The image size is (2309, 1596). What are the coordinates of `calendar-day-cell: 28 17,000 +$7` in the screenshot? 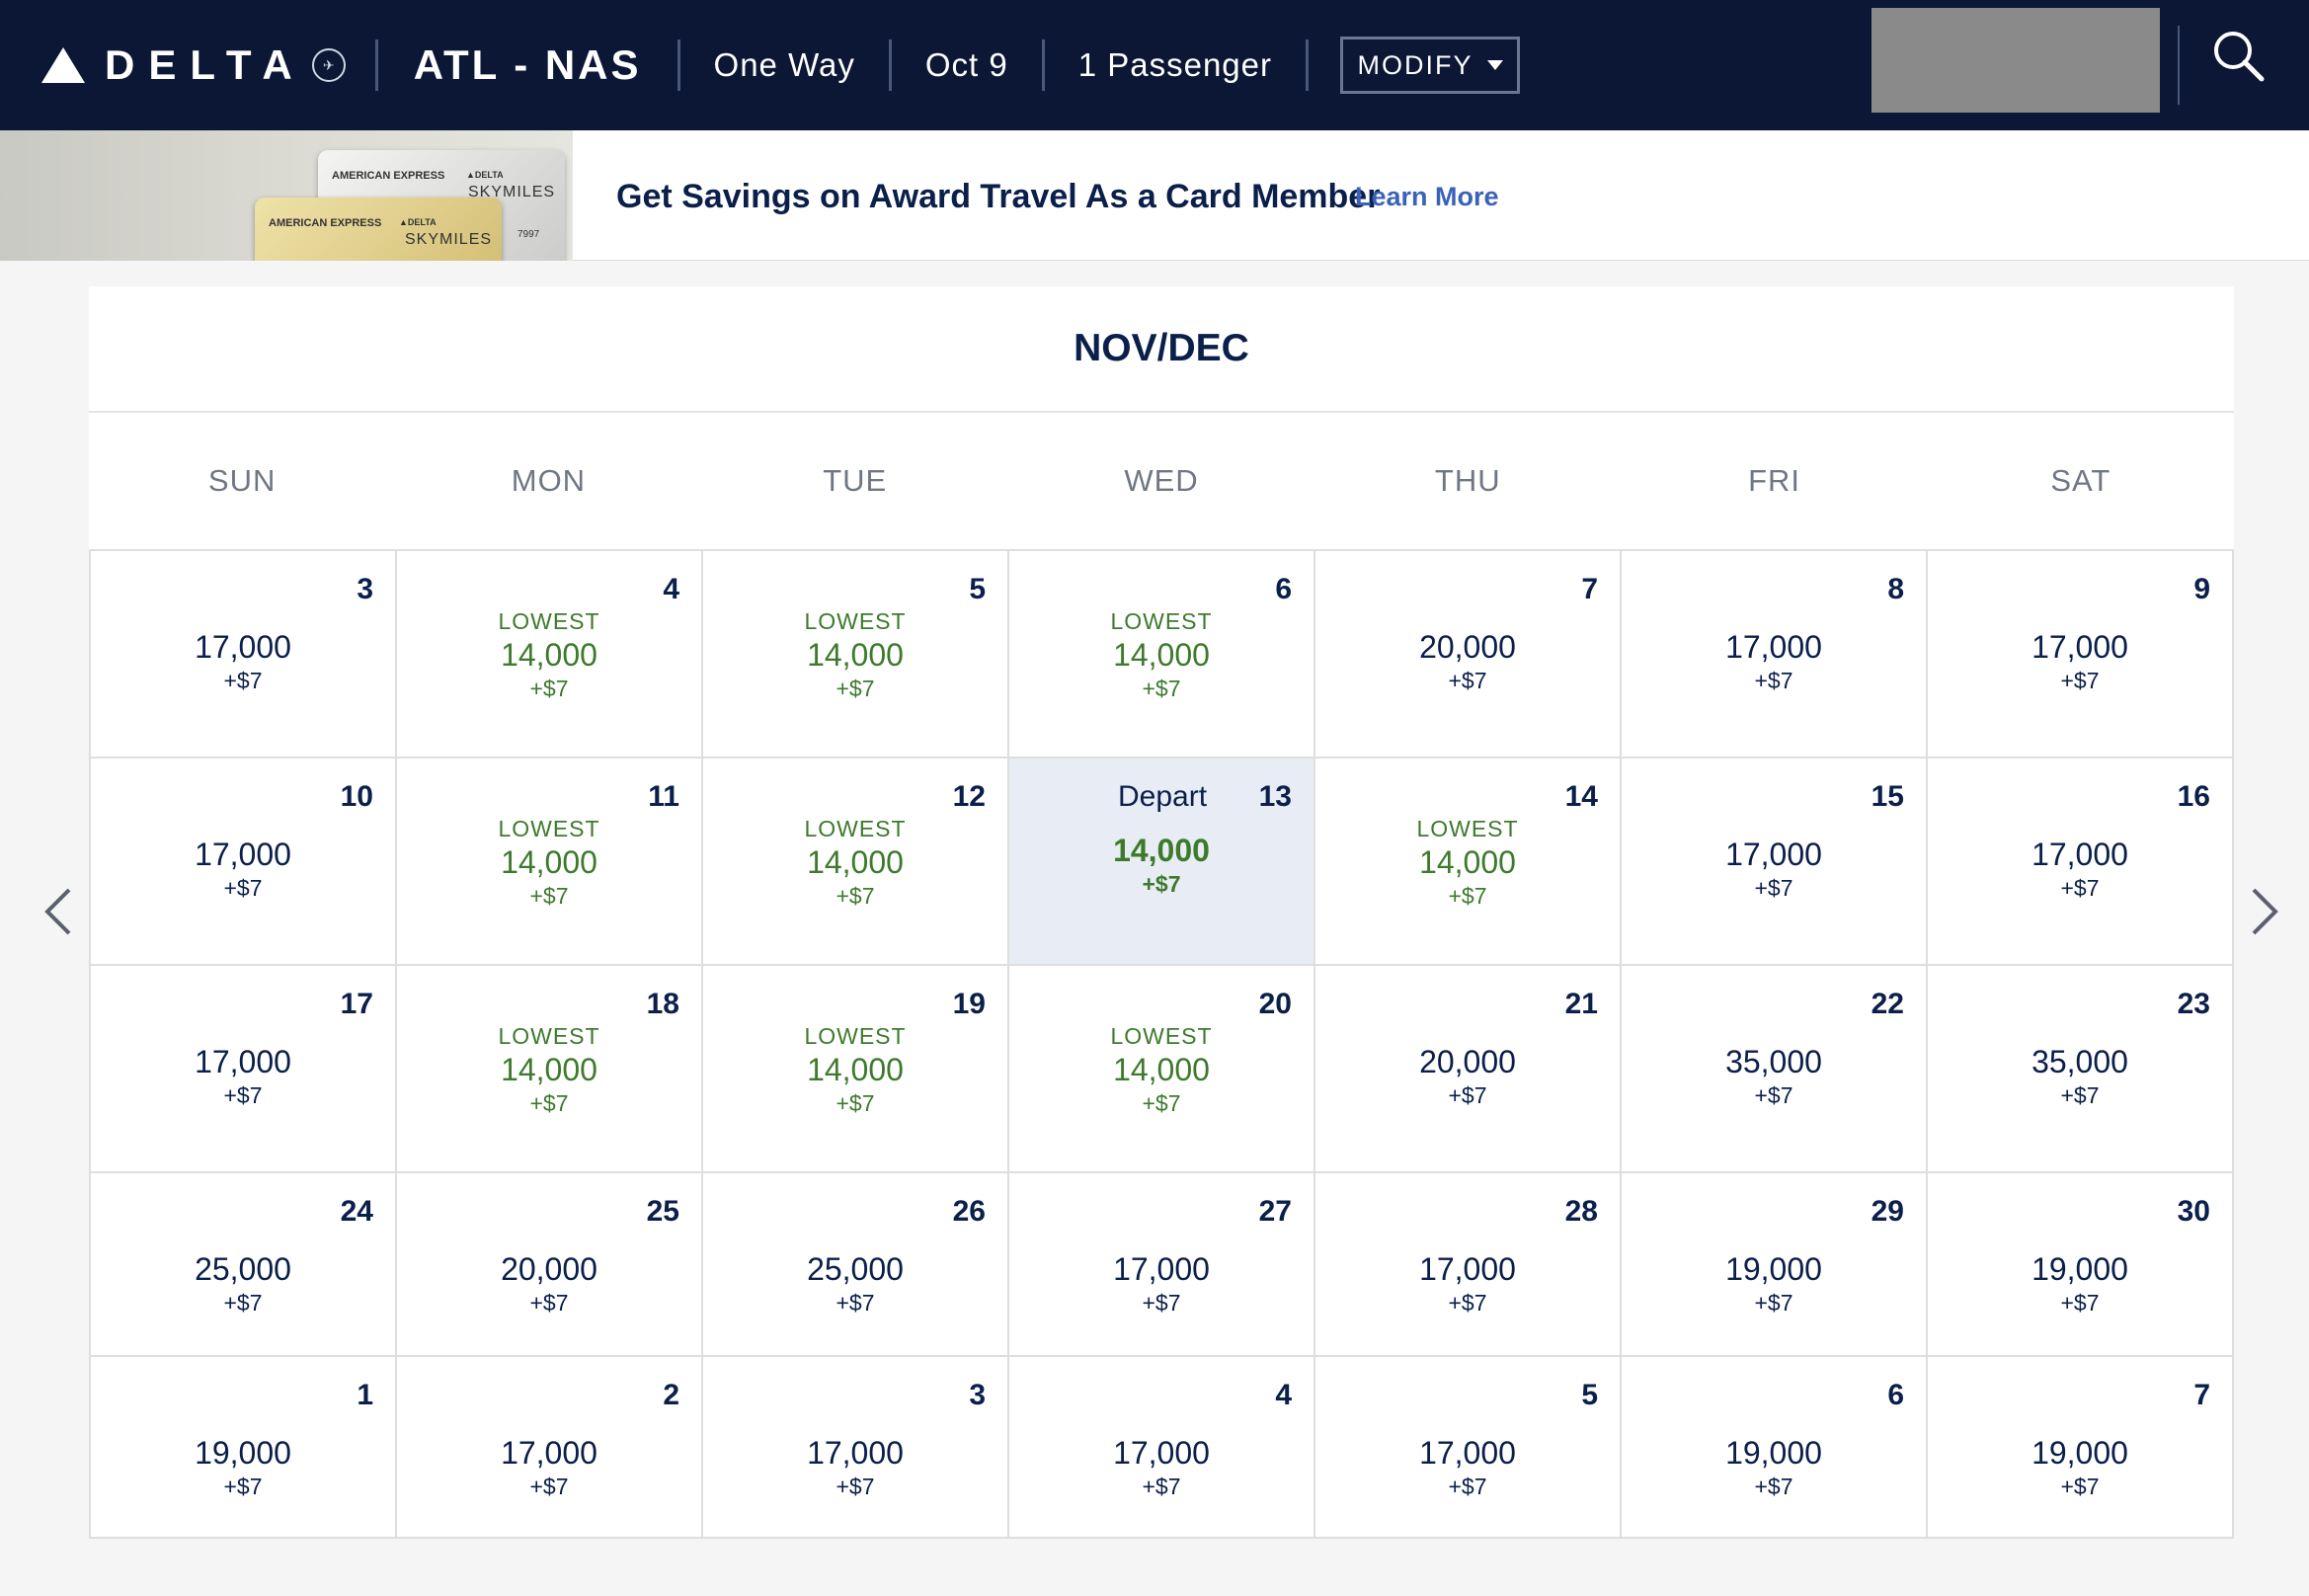 It's located at (1468, 1265).